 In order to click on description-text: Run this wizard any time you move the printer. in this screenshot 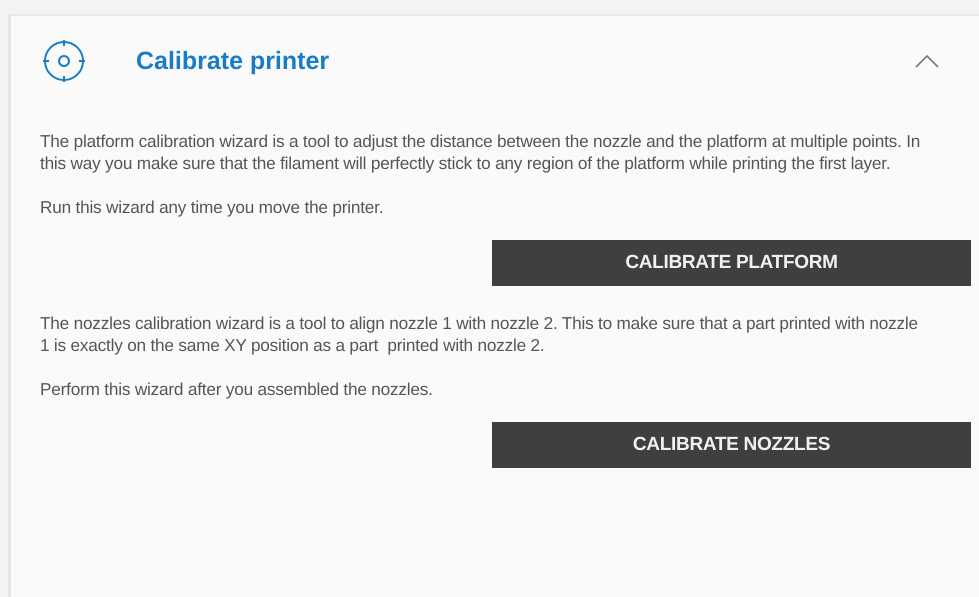, I will do `click(212, 207)`.